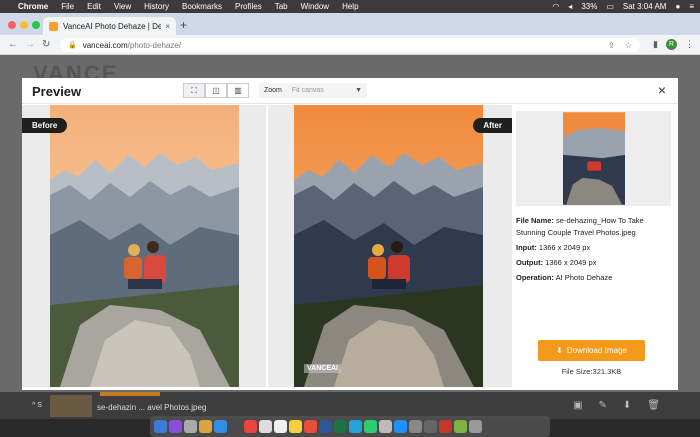 The image size is (700, 437). Describe the element at coordinates (94, 6) in the screenshot. I see `menu-edit: Edit` at that location.